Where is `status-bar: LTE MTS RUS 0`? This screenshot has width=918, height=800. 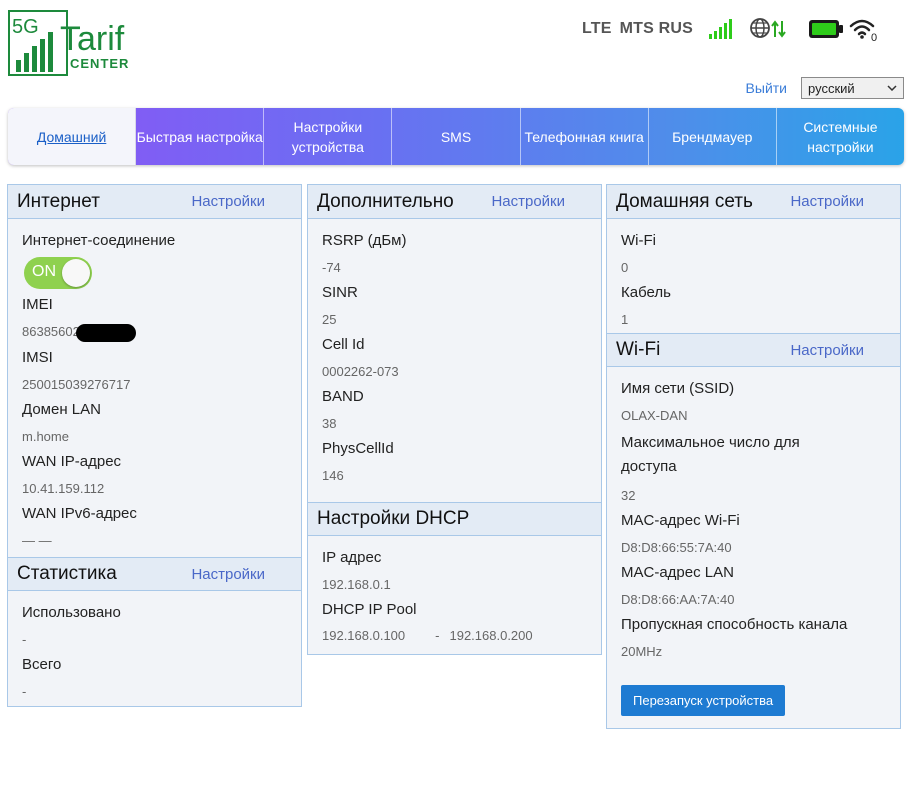 status-bar: LTE MTS RUS 0 is located at coordinates (731, 30).